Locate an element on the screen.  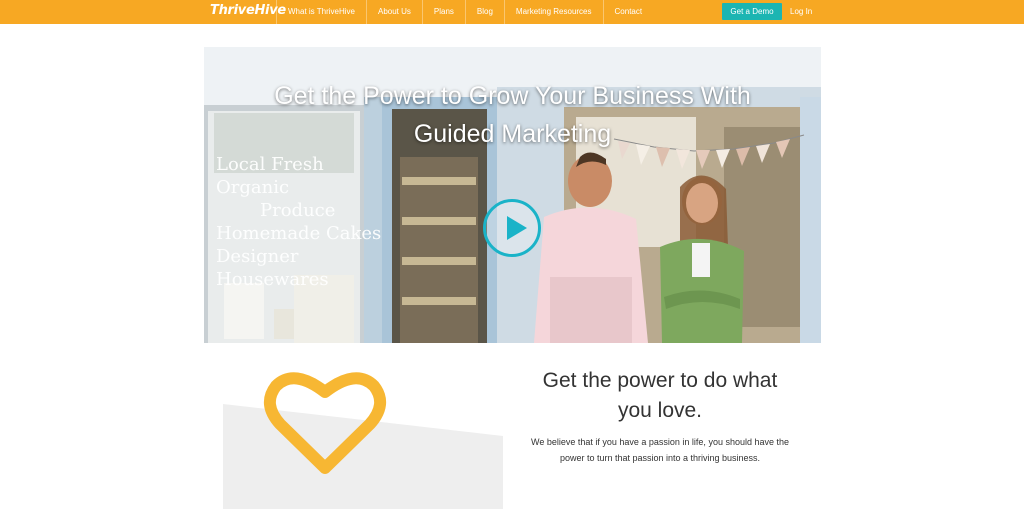
thrivehive-logo: ThriveHive is located at coordinates (248, 10).